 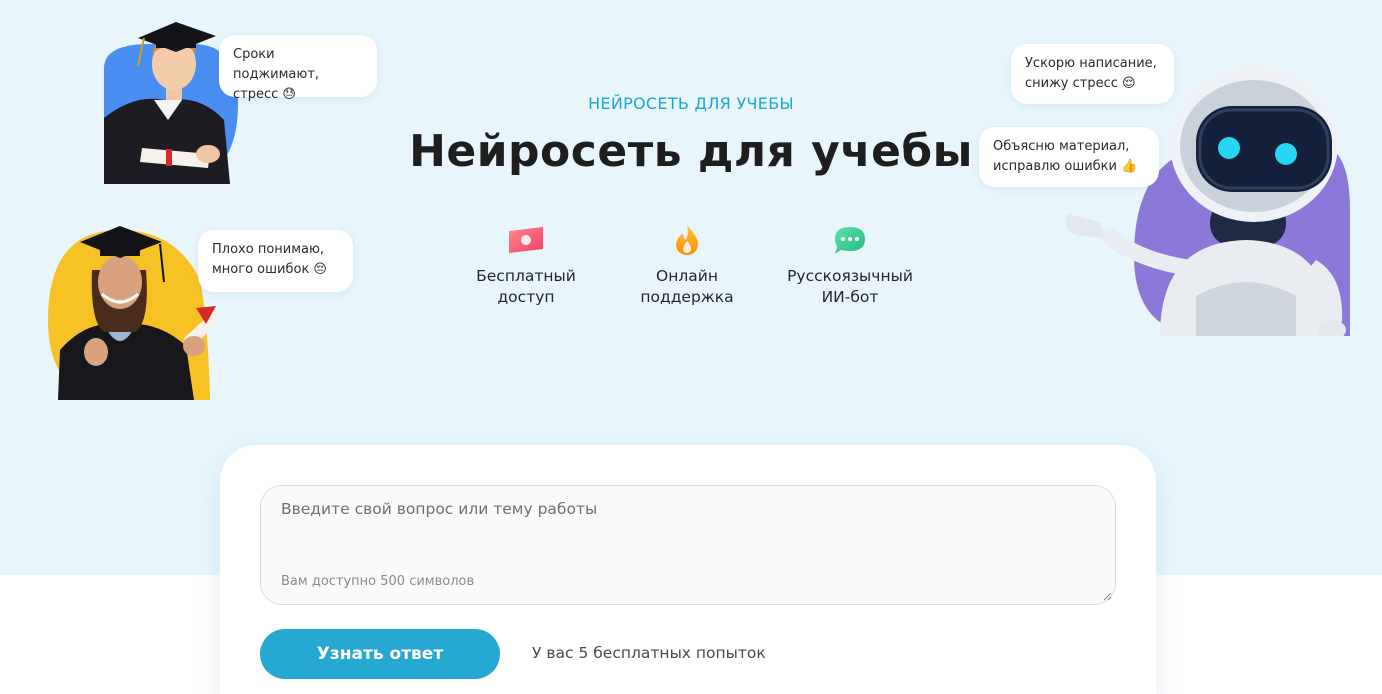 What do you see at coordinates (526, 266) in the screenshot?
I see `feature-free-access: Бесплатный доступ` at bounding box center [526, 266].